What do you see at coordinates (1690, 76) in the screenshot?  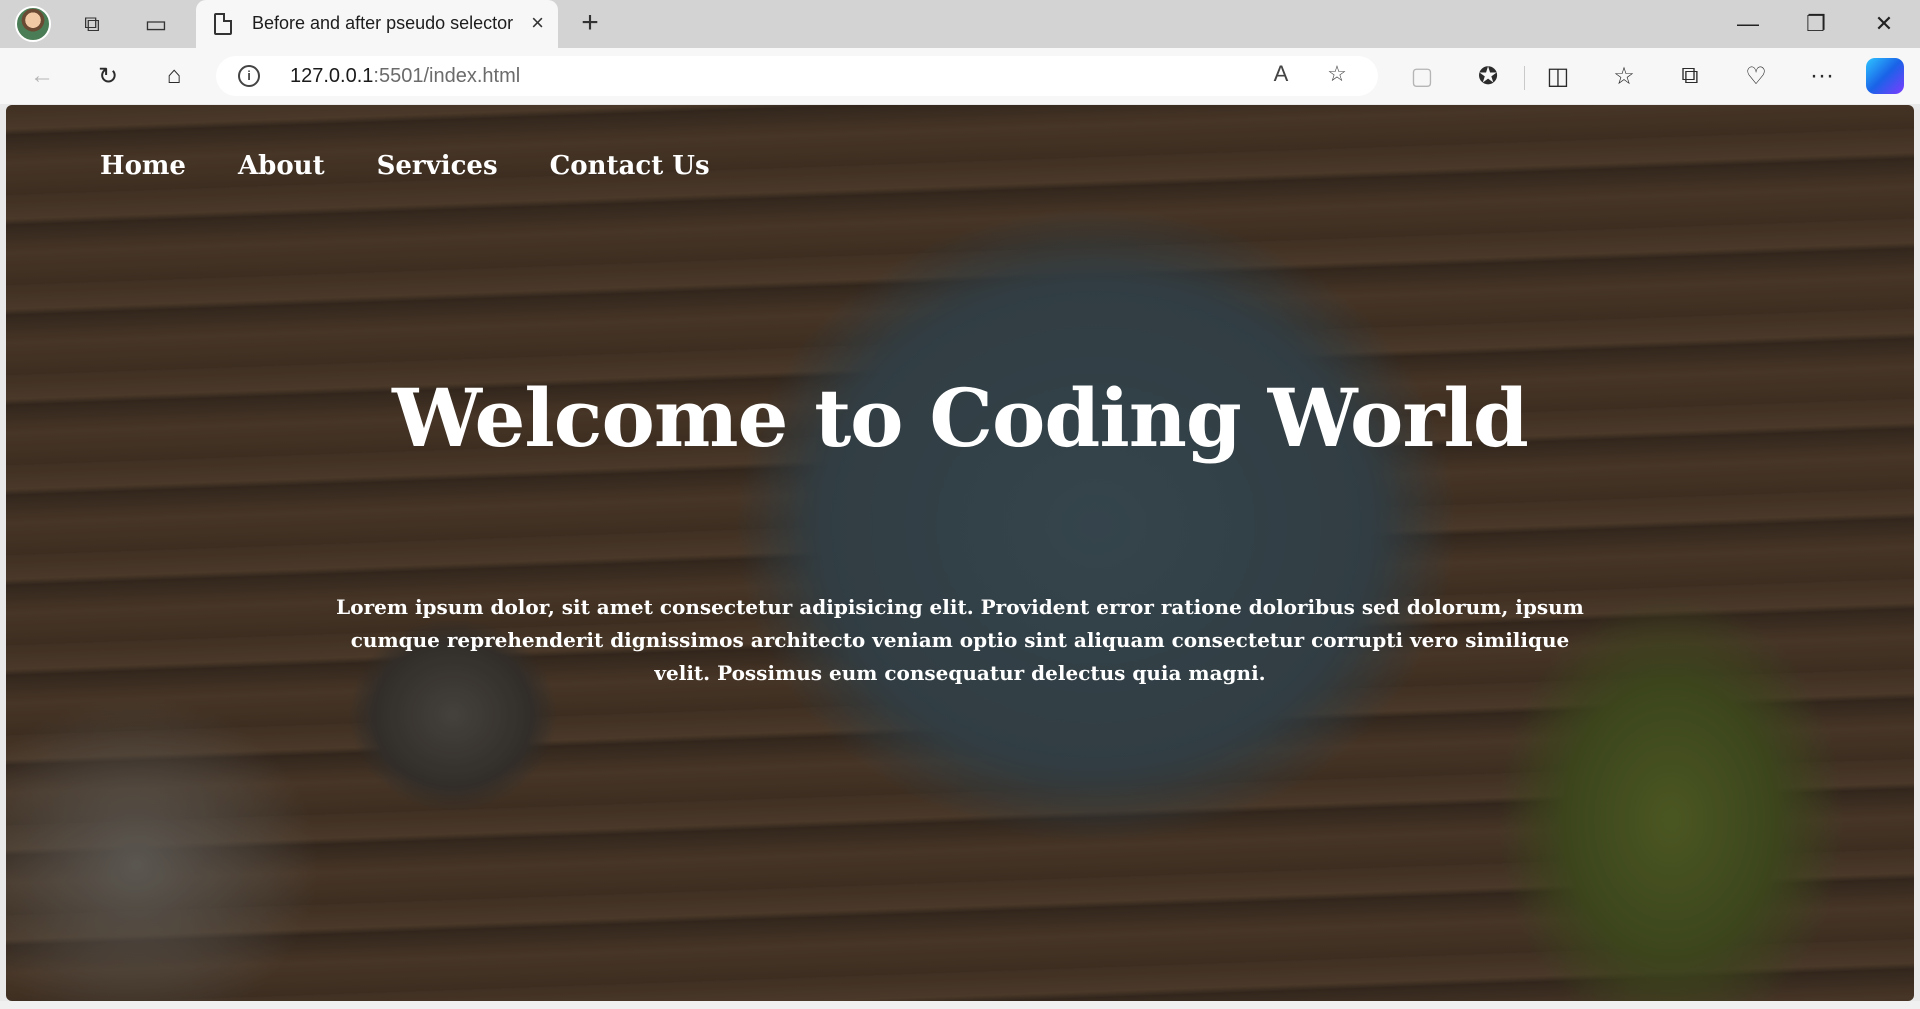 I see `collections-icon: ⧉` at bounding box center [1690, 76].